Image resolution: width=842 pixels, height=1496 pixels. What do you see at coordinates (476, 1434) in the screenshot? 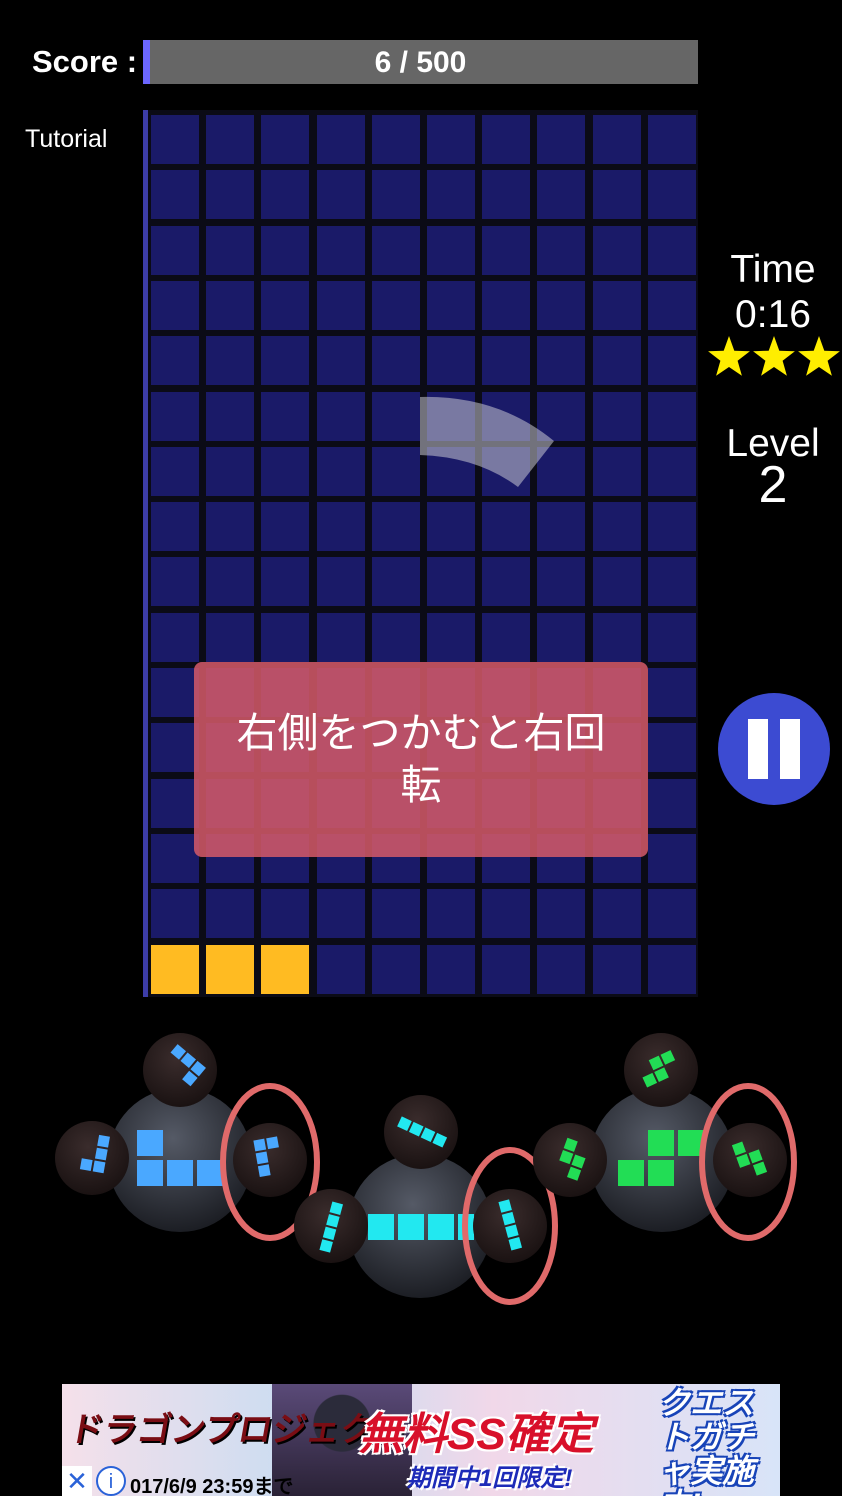
I see `ad-headline: 無料SS確定` at bounding box center [476, 1434].